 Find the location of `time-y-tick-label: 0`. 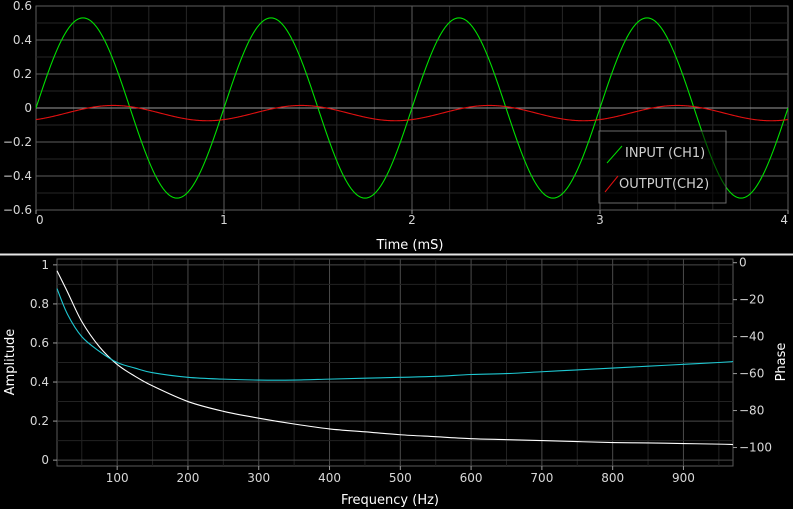

time-y-tick-label: 0 is located at coordinates (28, 108).